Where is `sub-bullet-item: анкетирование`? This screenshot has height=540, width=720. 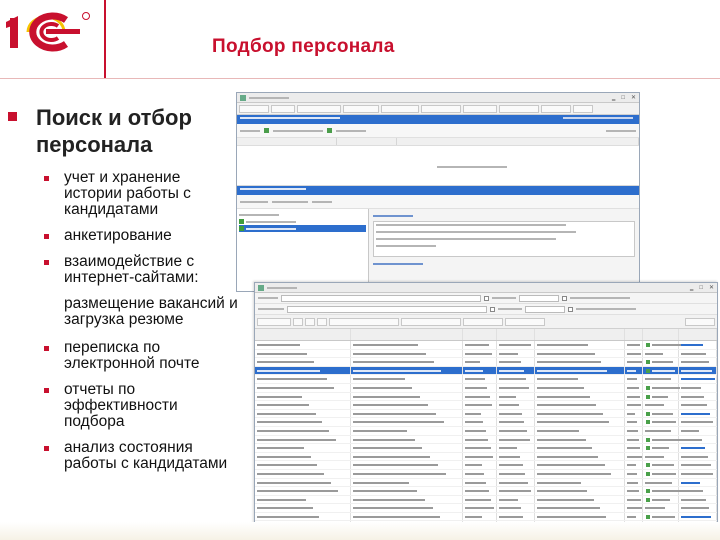
sub-bullet-item: анкетирование is located at coordinates (141, 236).